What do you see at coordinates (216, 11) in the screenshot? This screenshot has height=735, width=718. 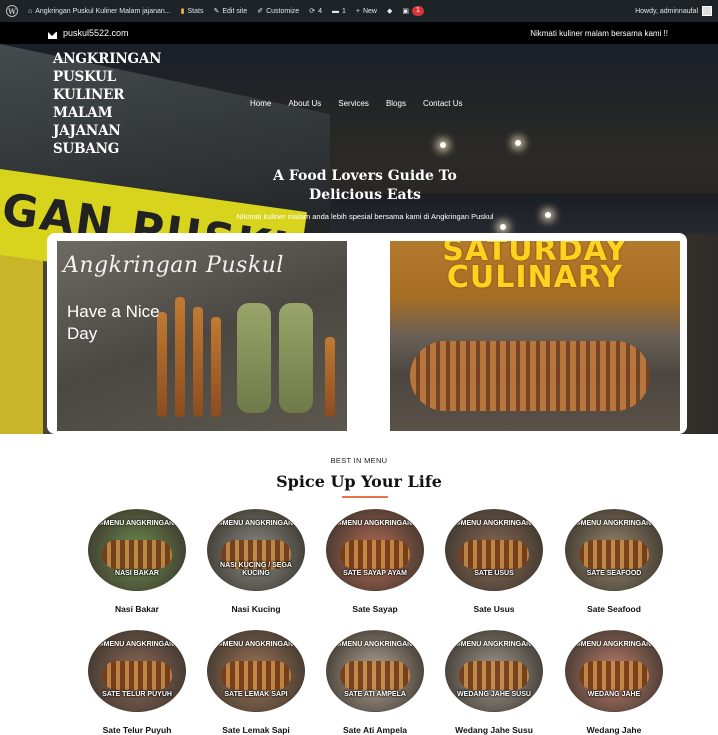 I see `pencil-icon: ✎` at bounding box center [216, 11].